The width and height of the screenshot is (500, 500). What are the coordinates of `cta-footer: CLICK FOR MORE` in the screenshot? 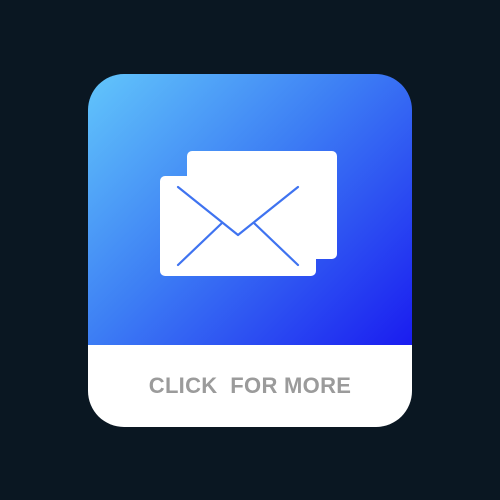 It's located at (250, 386).